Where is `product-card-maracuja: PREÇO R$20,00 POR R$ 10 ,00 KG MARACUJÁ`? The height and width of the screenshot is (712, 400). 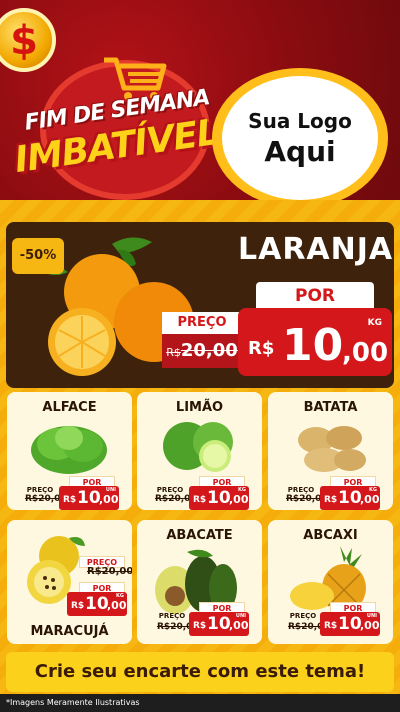 product-card-maracuja: PREÇO R$20,00 POR R$ 10 ,00 KG MARACUJÁ is located at coordinates (69, 582).